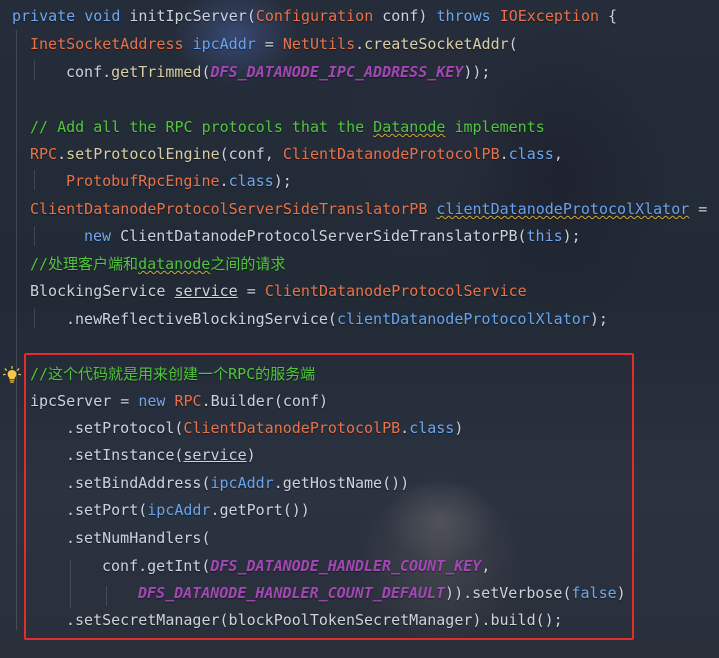  Describe the element at coordinates (549, 16) in the screenshot. I see `code-token: IOException` at that location.